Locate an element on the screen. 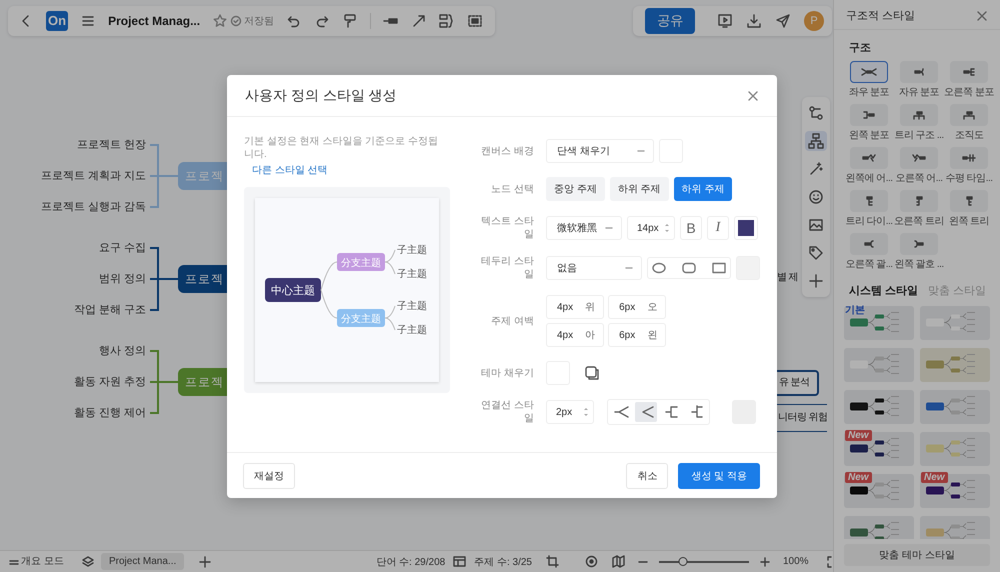 This screenshot has height=572, width=1000. topic-label: 활동 진행 제어 is located at coordinates (73, 413).